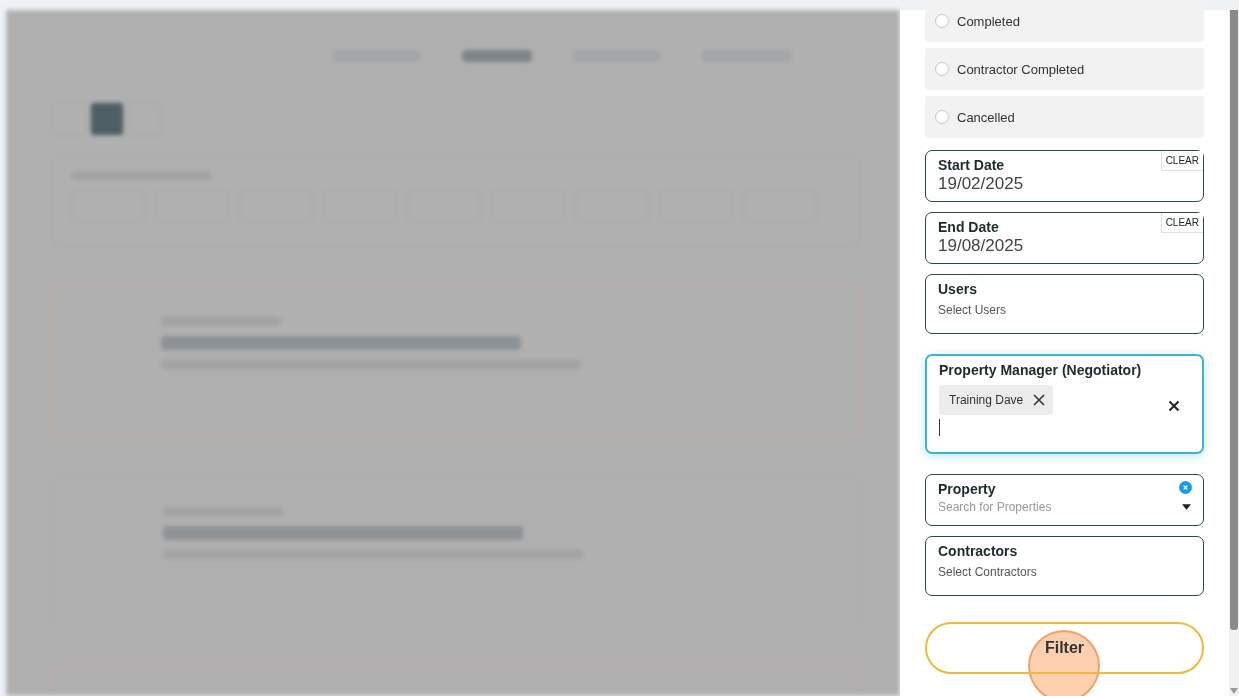  Describe the element at coordinates (968, 227) in the screenshot. I see `field-label: End Date` at that location.